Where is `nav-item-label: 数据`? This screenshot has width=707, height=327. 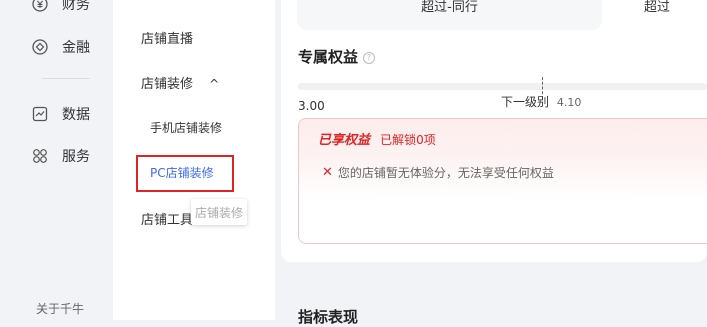
nav-item-label: 数据 is located at coordinates (76, 115).